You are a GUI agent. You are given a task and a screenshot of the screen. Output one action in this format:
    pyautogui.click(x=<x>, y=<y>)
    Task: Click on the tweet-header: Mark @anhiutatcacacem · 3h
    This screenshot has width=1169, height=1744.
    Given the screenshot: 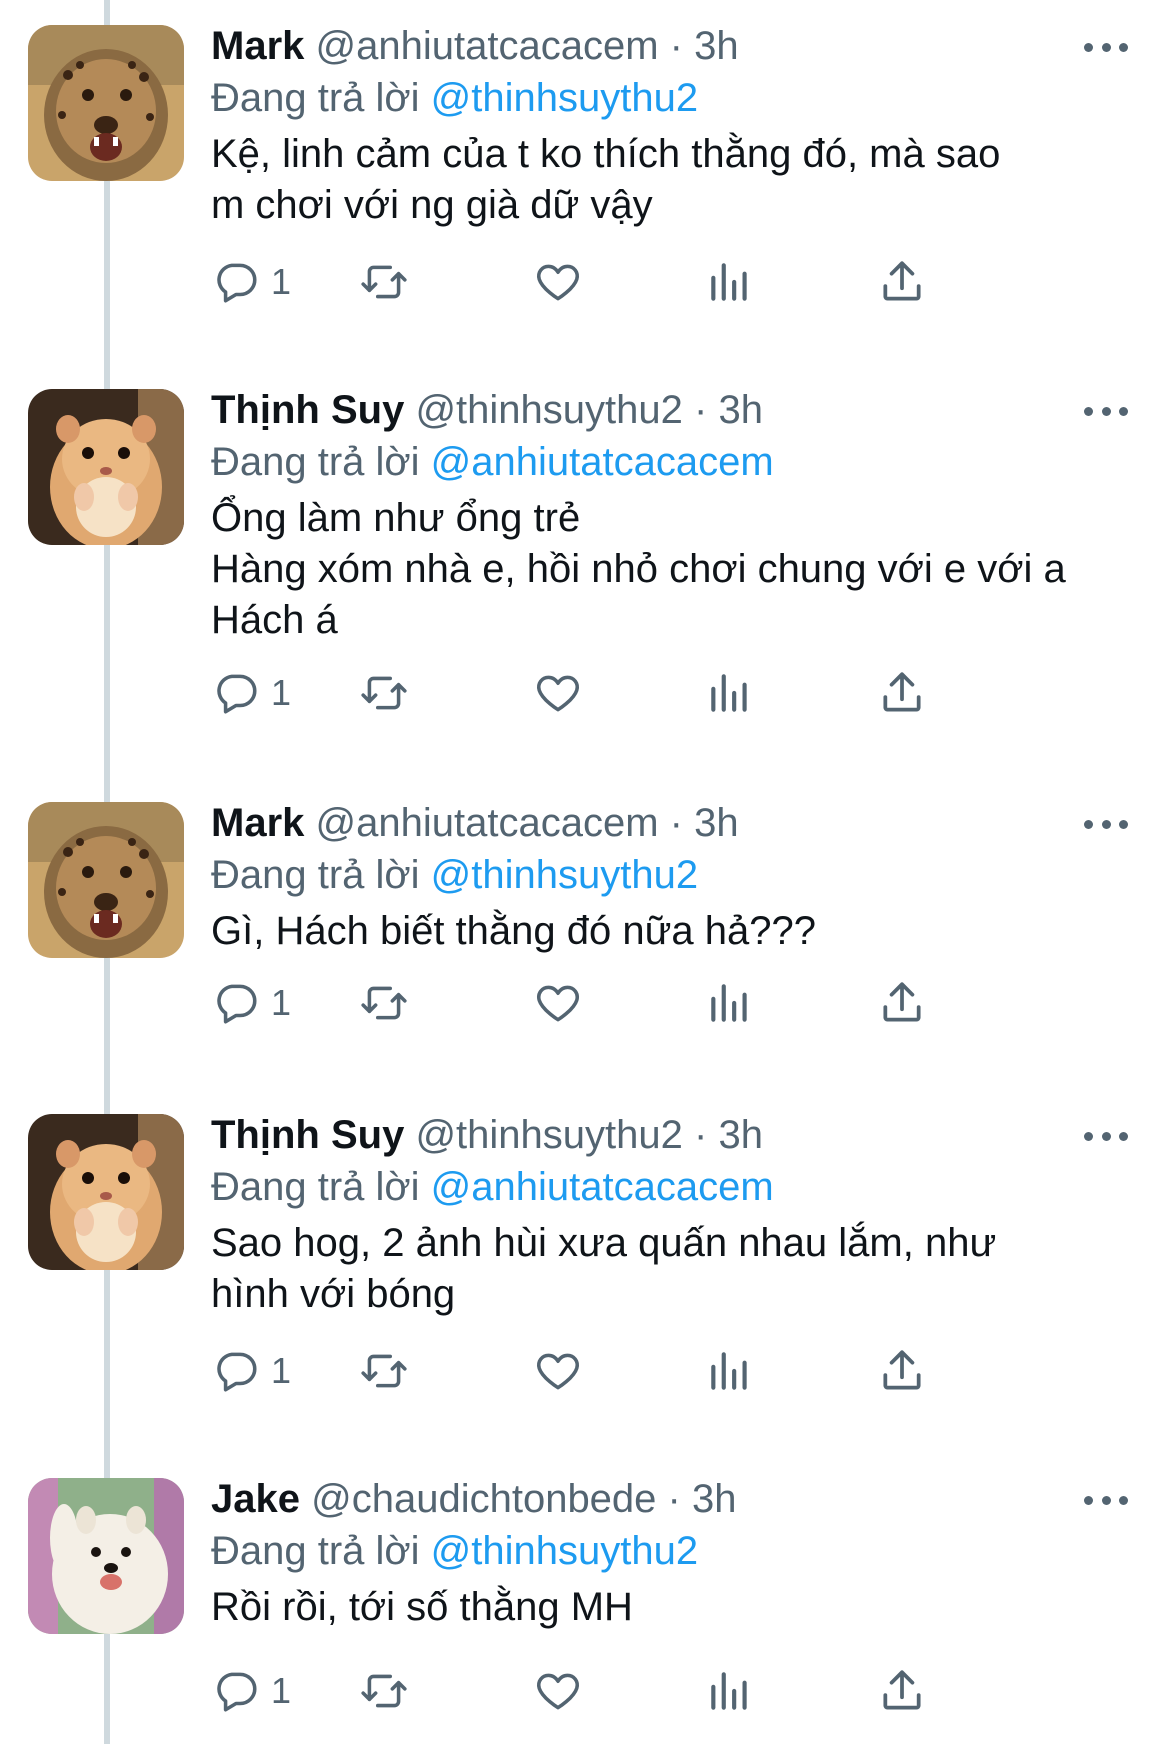 What is the action you would take?
    pyautogui.click(x=475, y=823)
    